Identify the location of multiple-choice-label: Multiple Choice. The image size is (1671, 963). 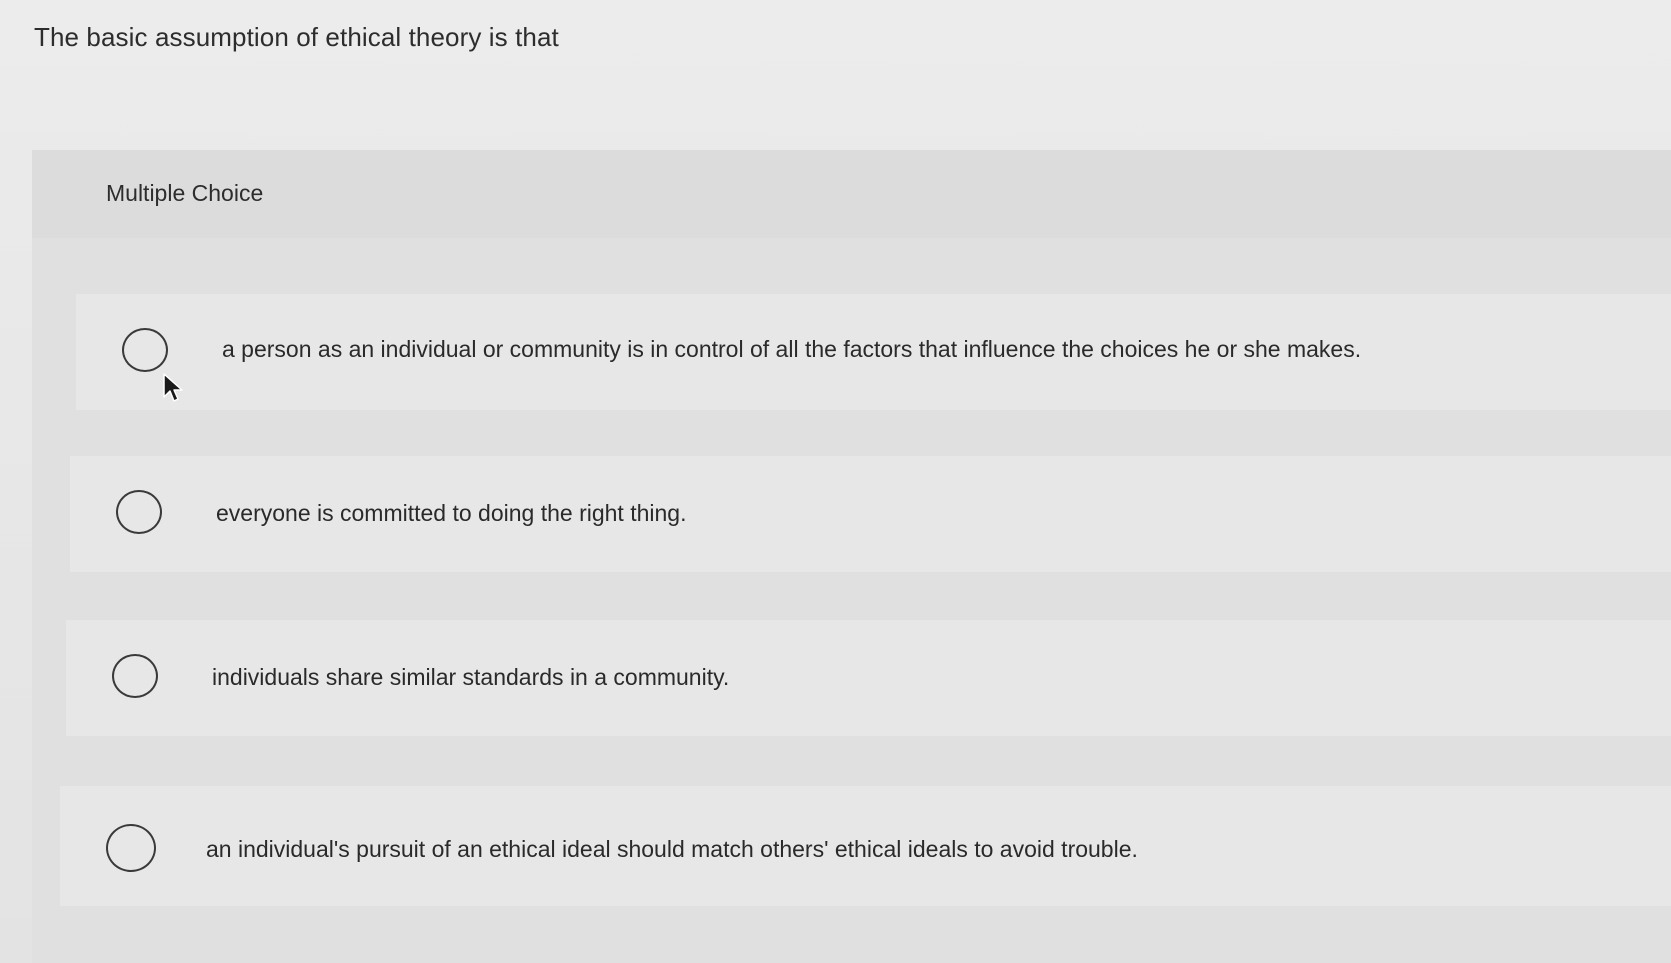
(185, 193).